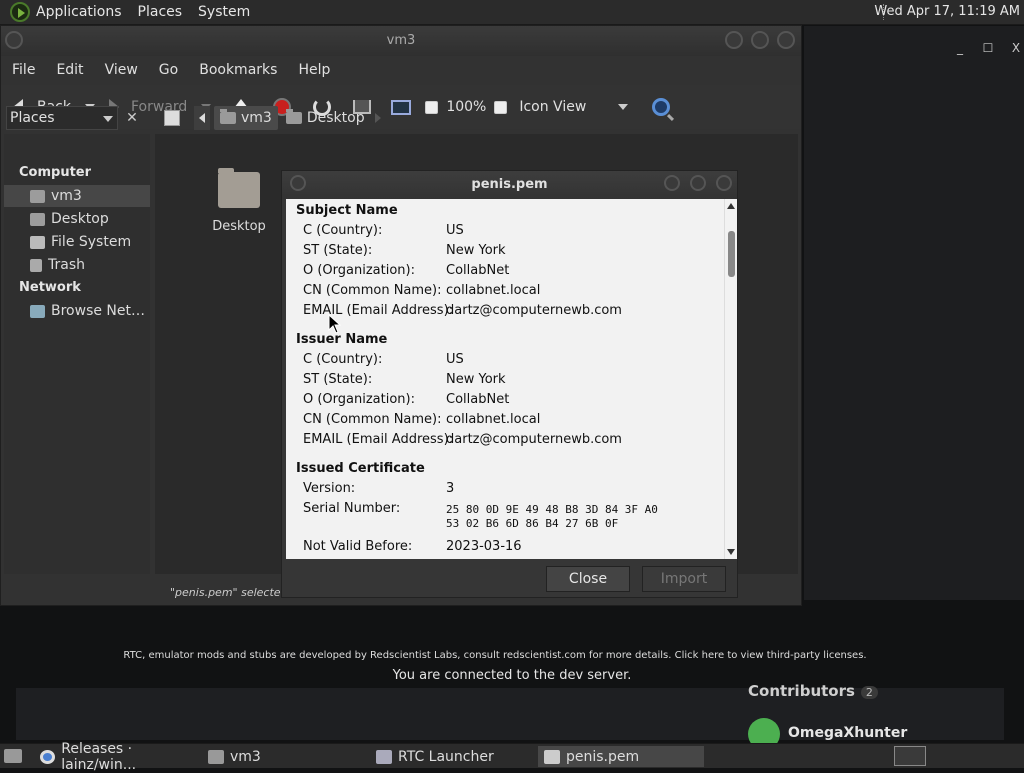 The image size is (1024, 773). What do you see at coordinates (786, 40) in the screenshot?
I see `close-button` at bounding box center [786, 40].